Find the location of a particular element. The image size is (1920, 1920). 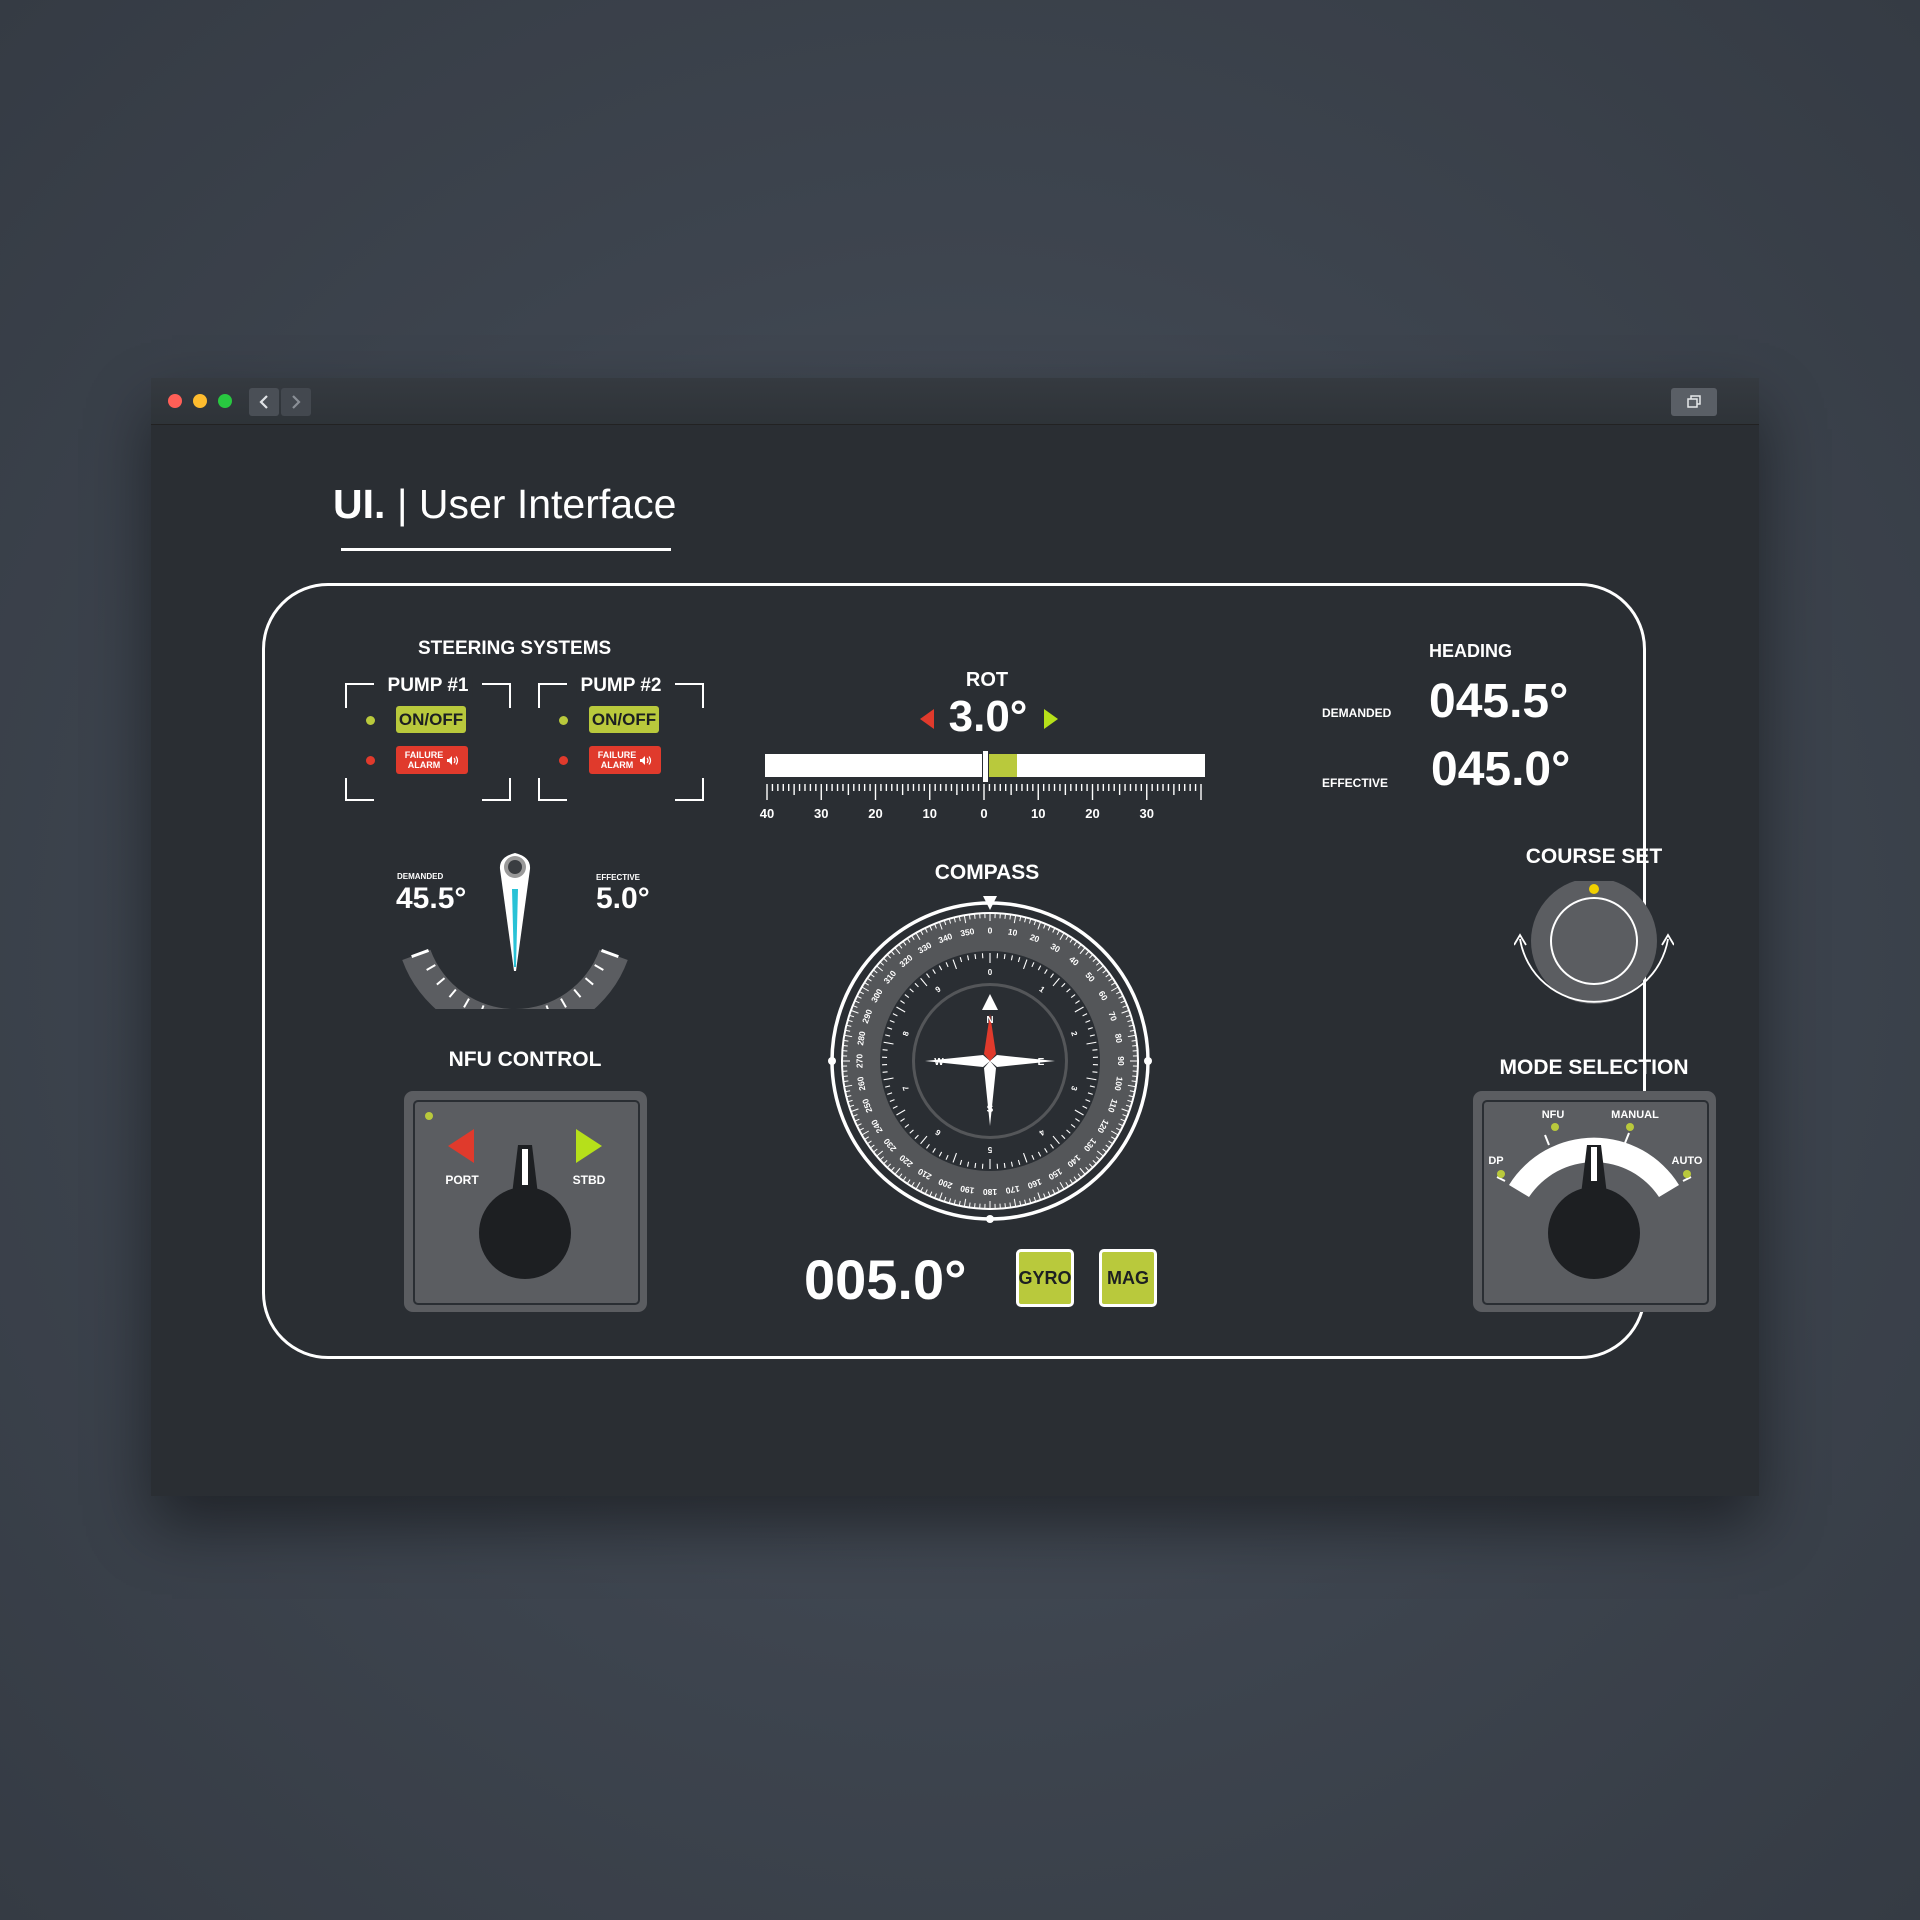

rot-title: ROT is located at coordinates (987, 680).